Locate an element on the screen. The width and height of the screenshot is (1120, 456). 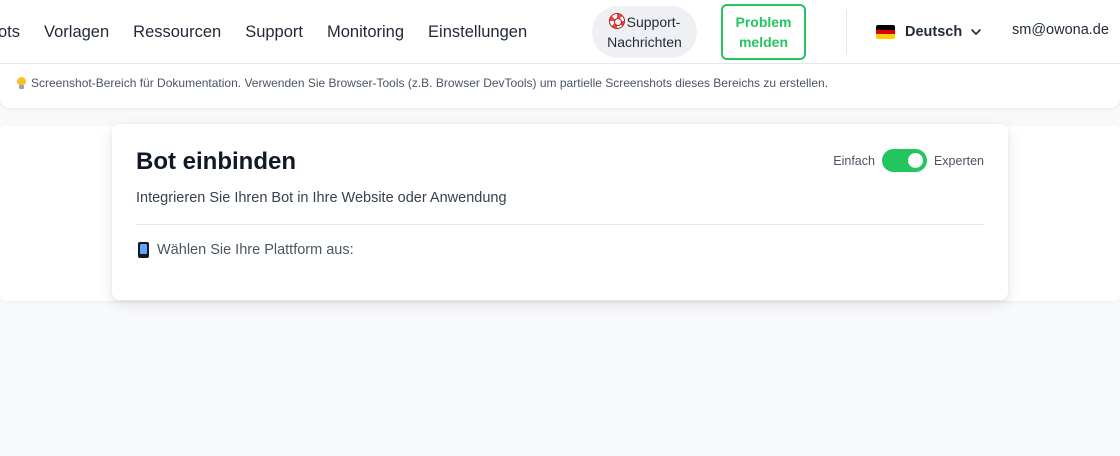
section-divider is located at coordinates (560, 224).